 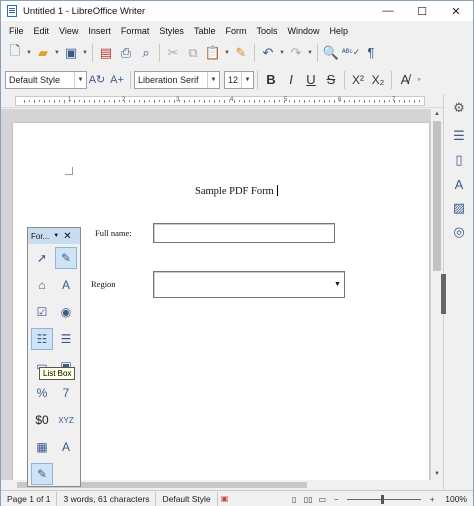 What do you see at coordinates (66, 339) in the screenshot?
I see `combo-box-icon: ☰` at bounding box center [66, 339].